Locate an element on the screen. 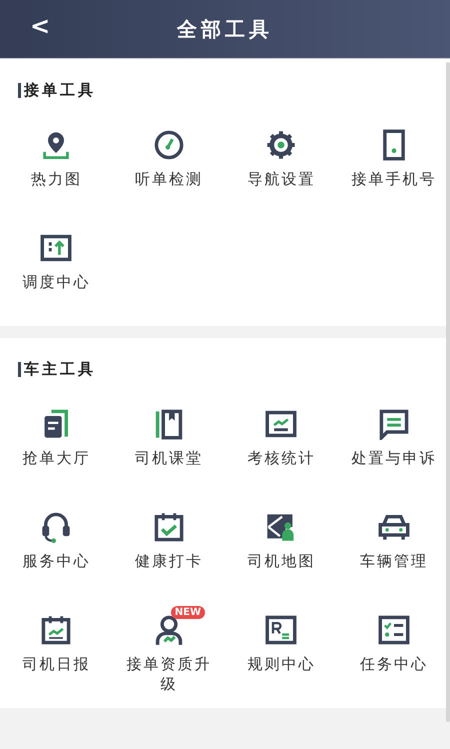 Image resolution: width=450 pixels, height=749 pixels. tool-label: 健康打卡 is located at coordinates (169, 561).